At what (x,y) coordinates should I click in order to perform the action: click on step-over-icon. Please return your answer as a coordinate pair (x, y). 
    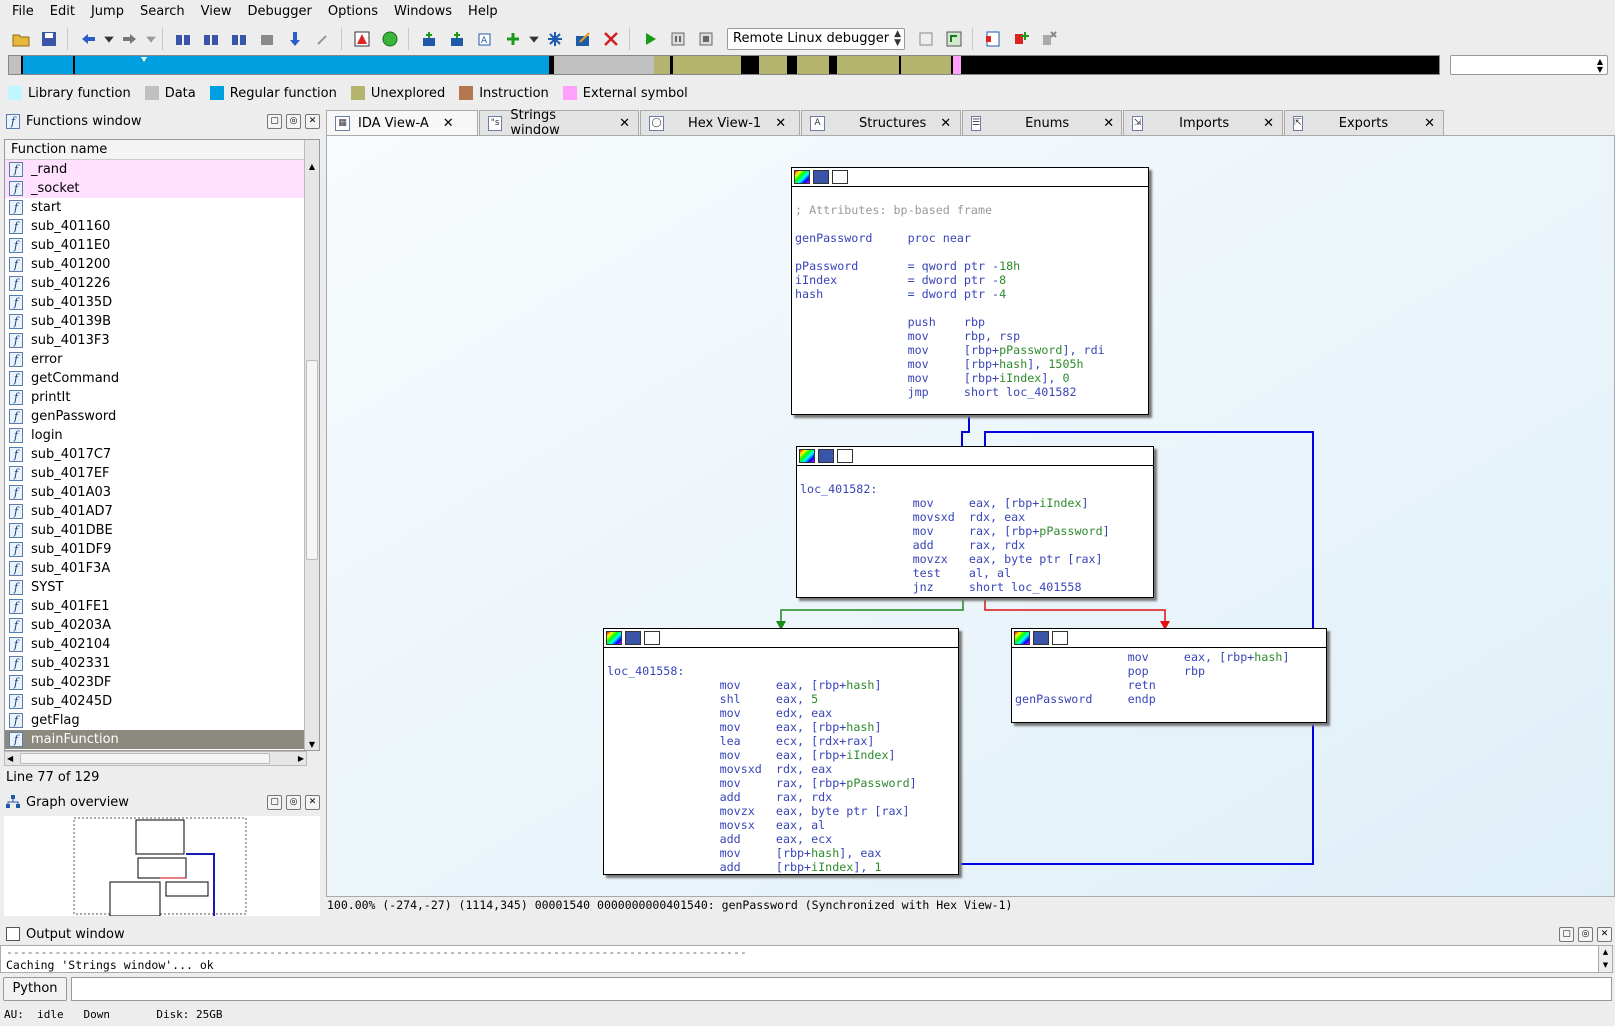
    Looking at the image, I should click on (954, 39).